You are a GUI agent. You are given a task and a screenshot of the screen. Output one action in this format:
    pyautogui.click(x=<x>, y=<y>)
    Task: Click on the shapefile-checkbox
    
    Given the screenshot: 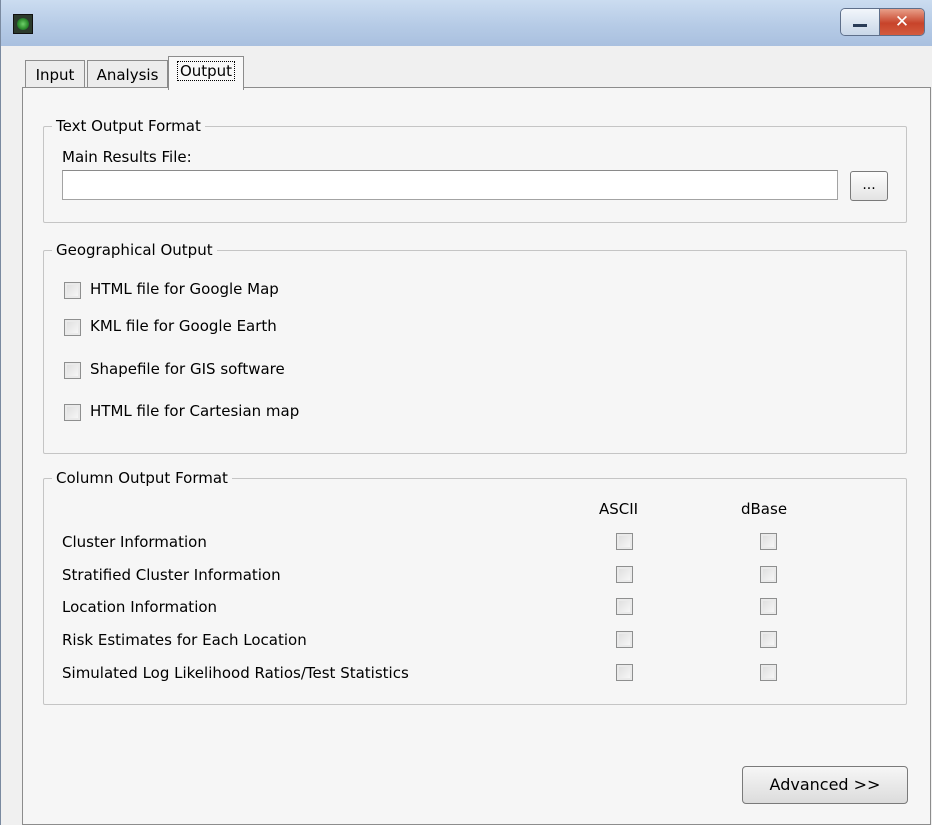 What is the action you would take?
    pyautogui.click(x=72, y=370)
    